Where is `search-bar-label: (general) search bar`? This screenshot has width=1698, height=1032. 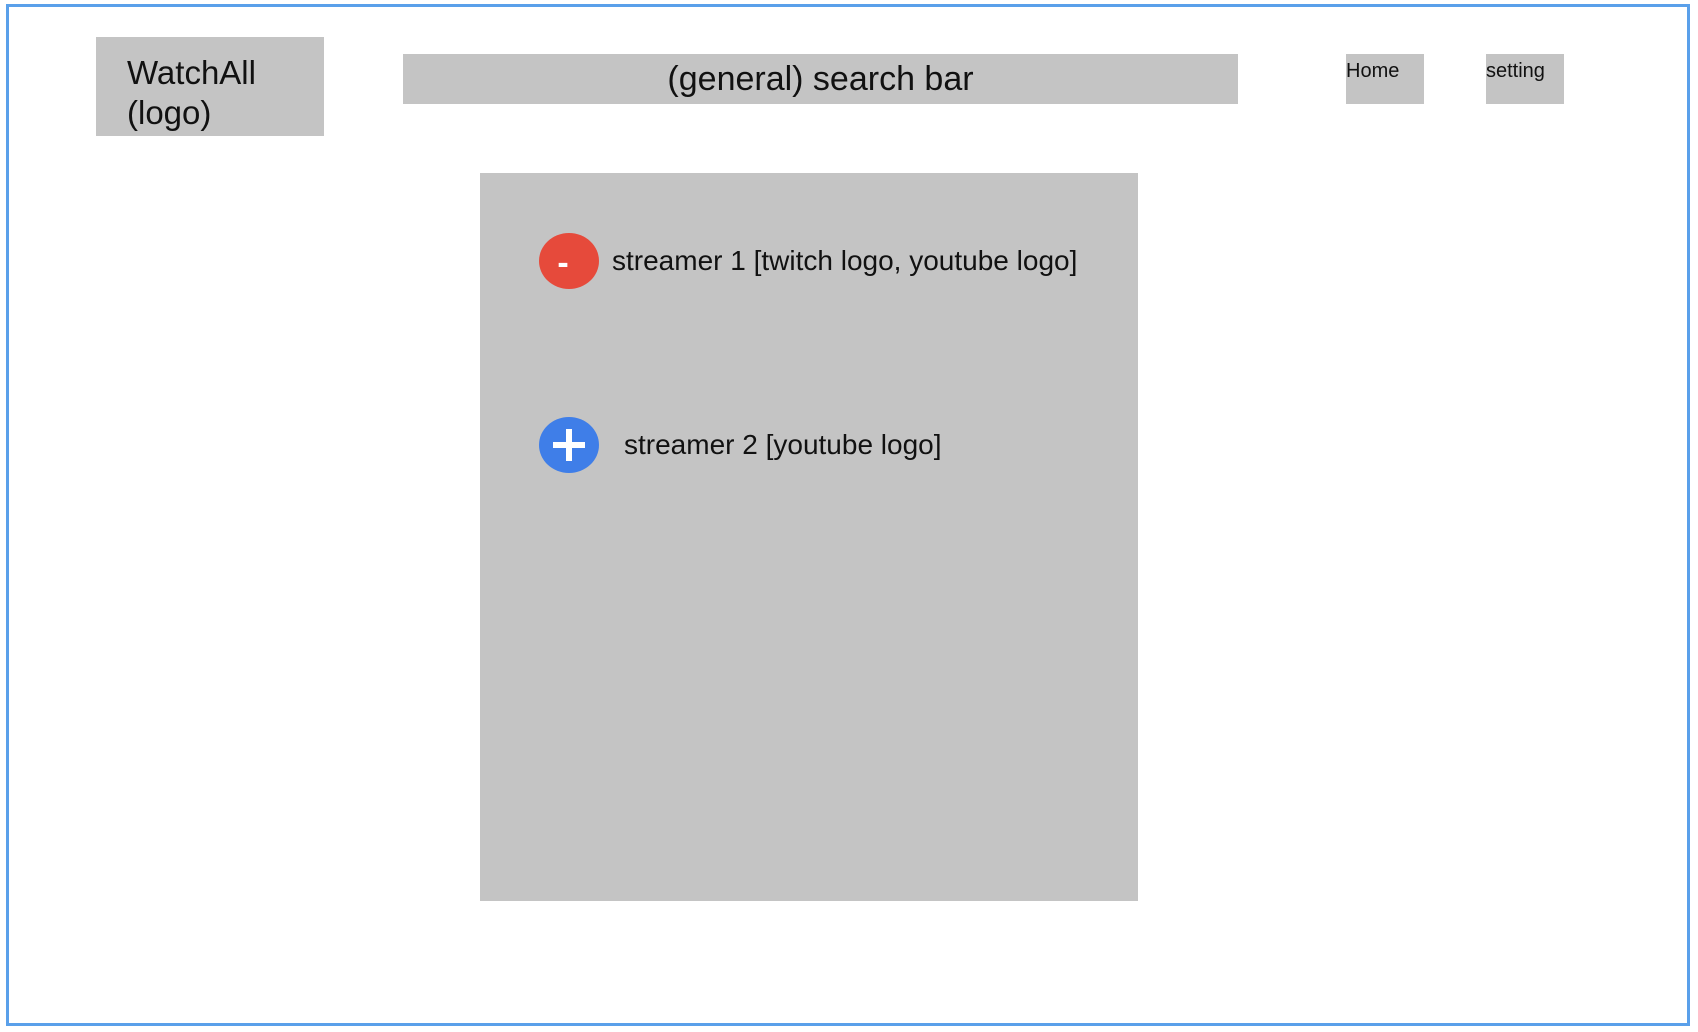
search-bar-label: (general) search bar is located at coordinates (820, 78).